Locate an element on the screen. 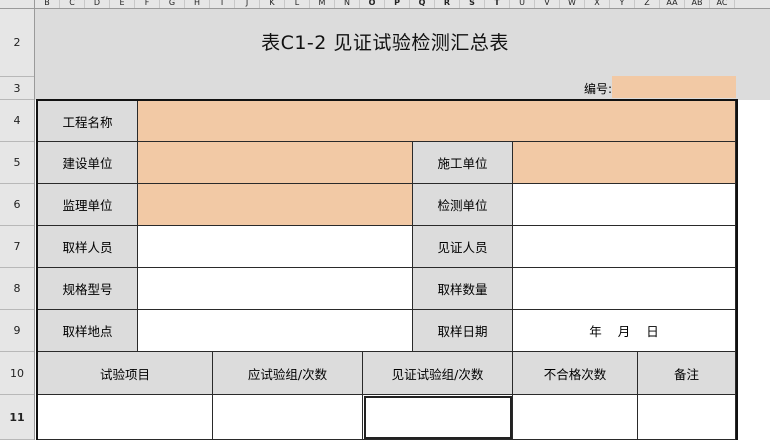  col-header-N: N is located at coordinates (347, 4).